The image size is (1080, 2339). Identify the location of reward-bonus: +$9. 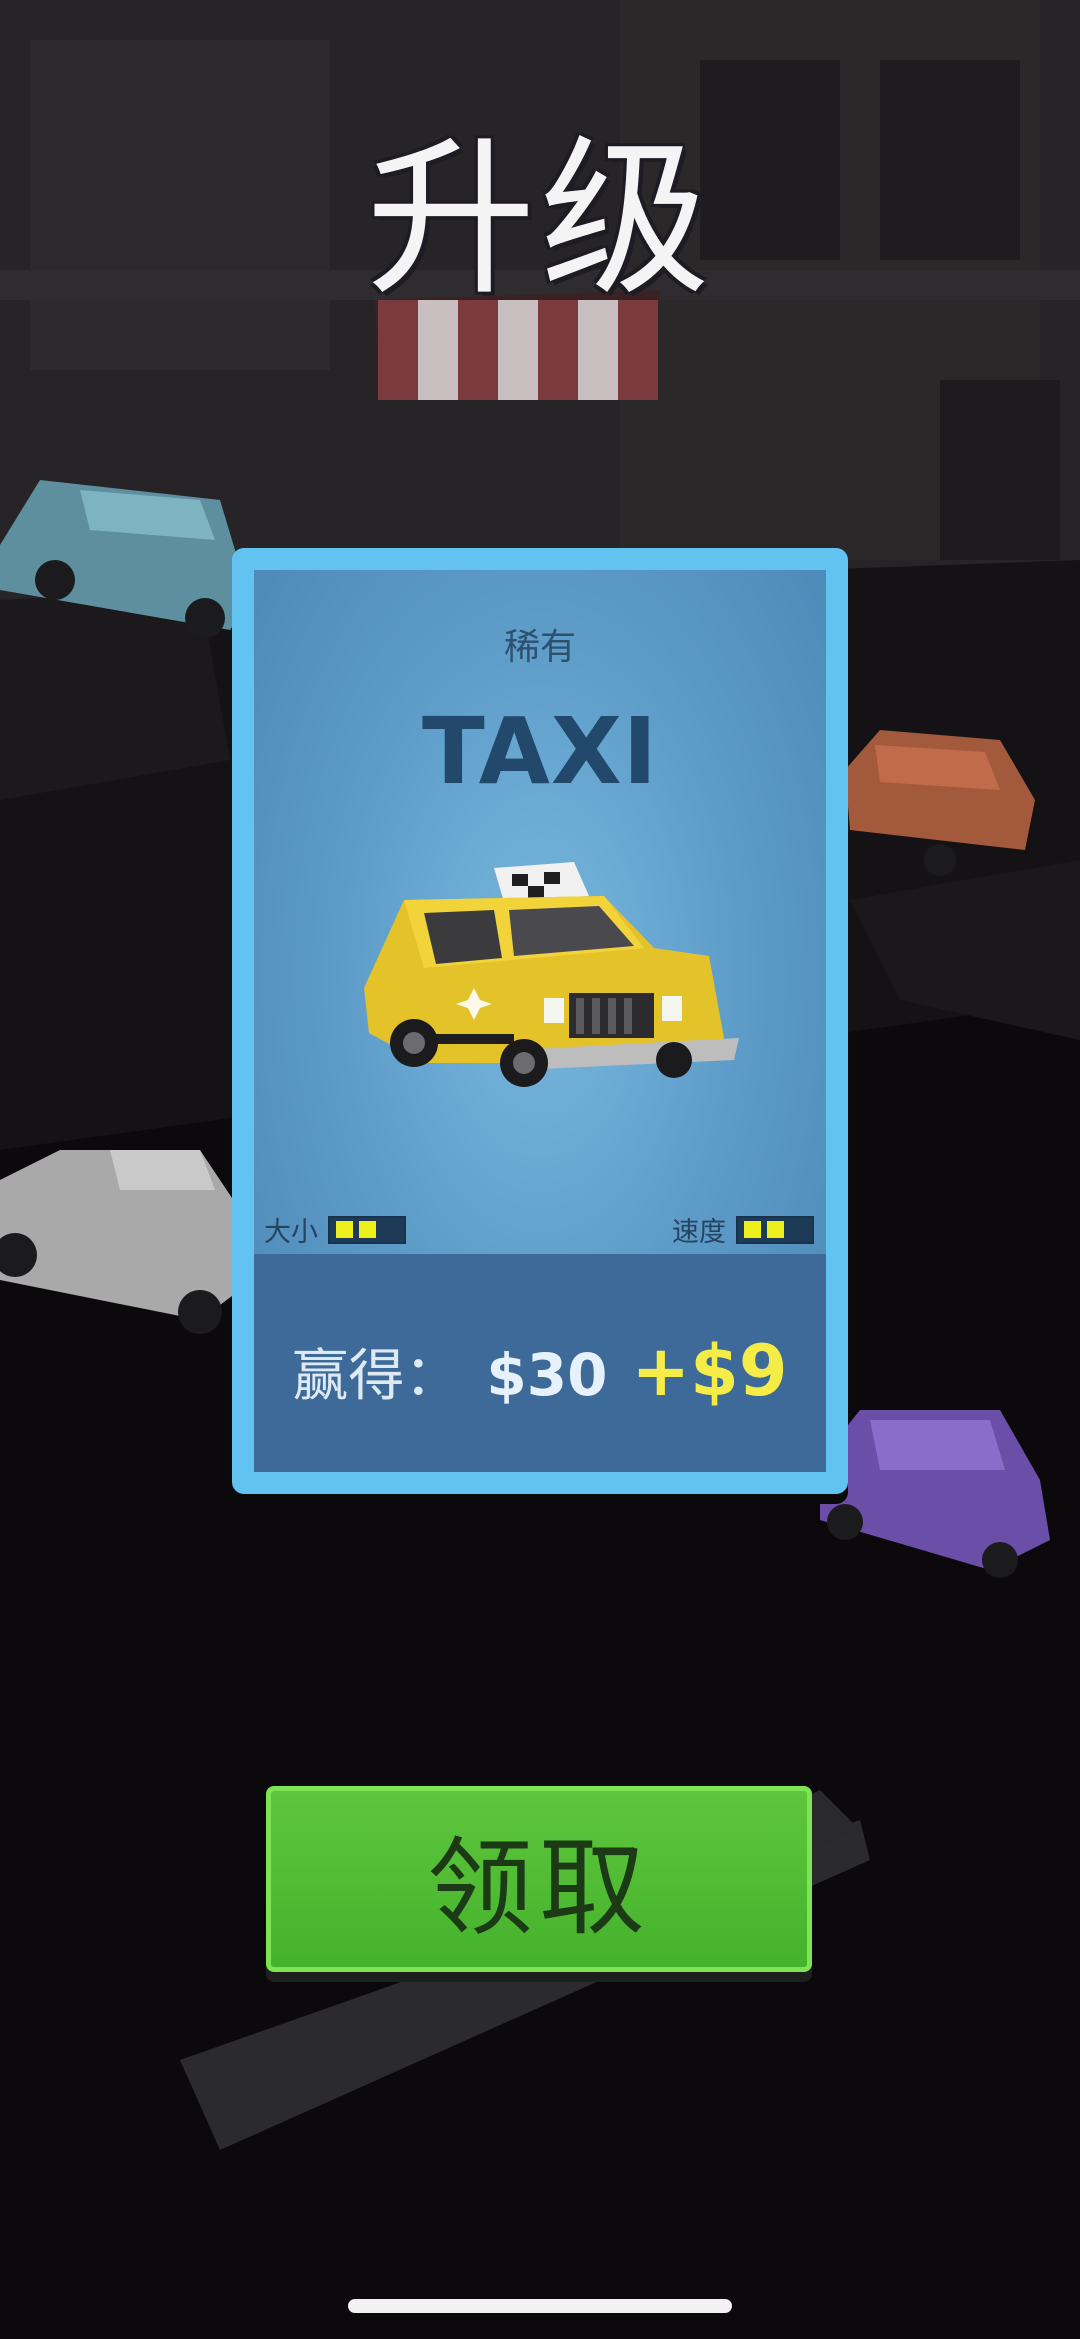
(709, 1371).